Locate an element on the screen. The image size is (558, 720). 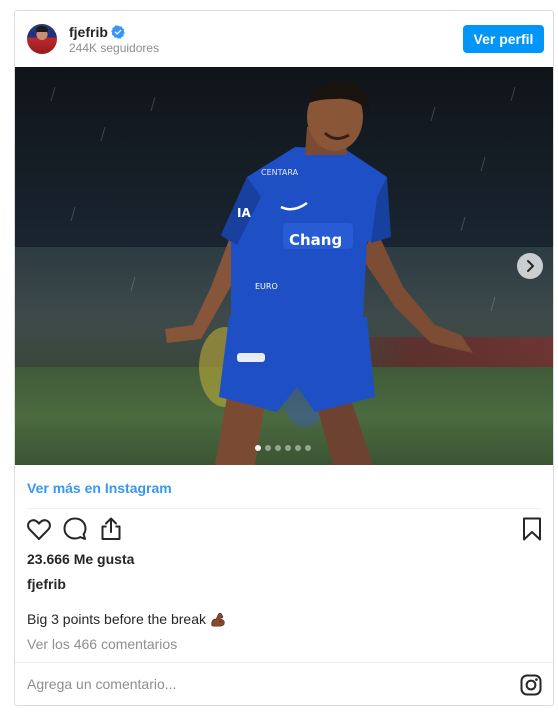
jersey-chest-text: IA is located at coordinates (244, 213).